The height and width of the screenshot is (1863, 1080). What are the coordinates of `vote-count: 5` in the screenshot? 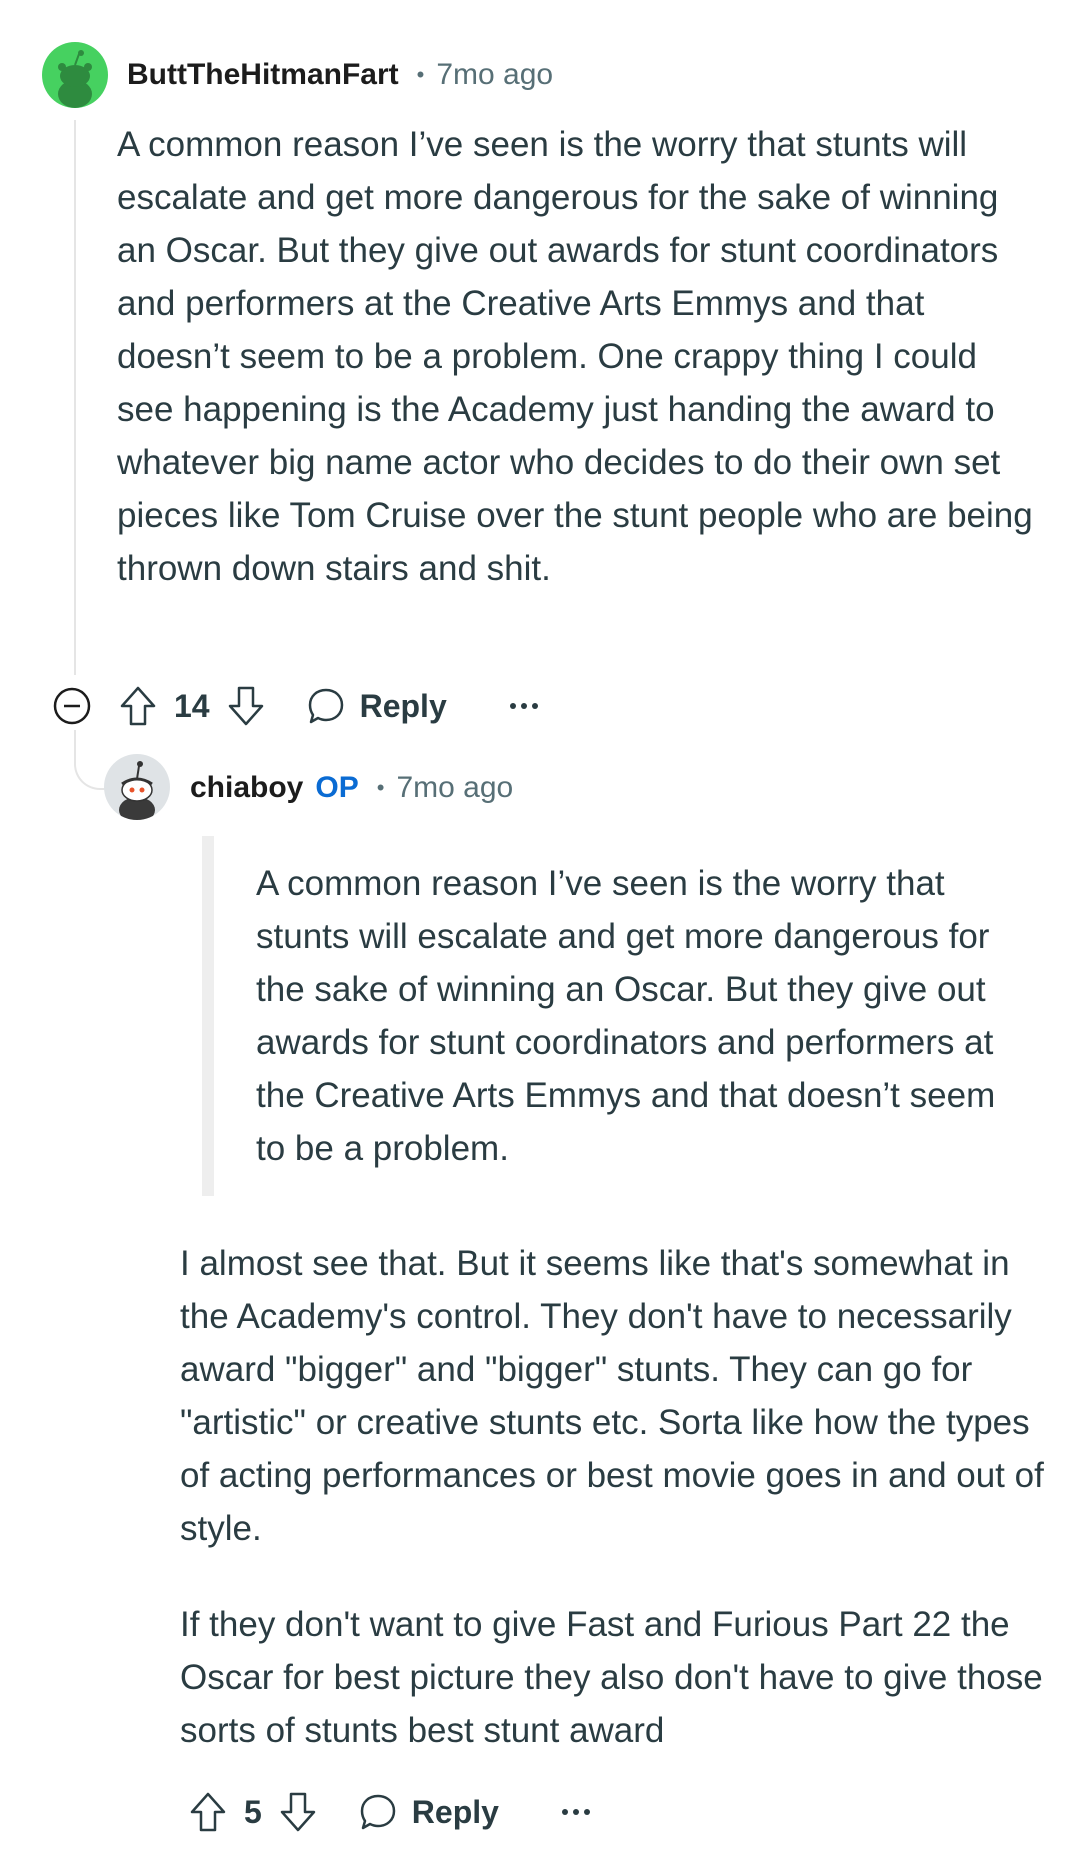 It's located at (253, 1811).